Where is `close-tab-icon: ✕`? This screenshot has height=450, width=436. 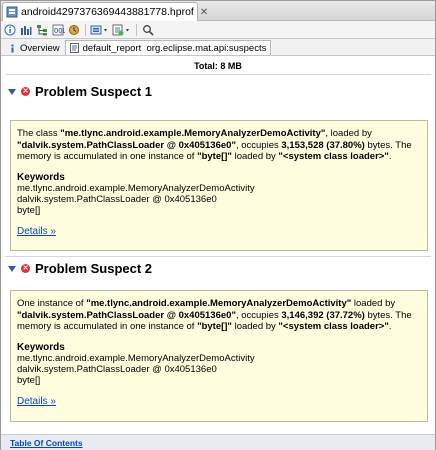 close-tab-icon: ✕ is located at coordinates (204, 12).